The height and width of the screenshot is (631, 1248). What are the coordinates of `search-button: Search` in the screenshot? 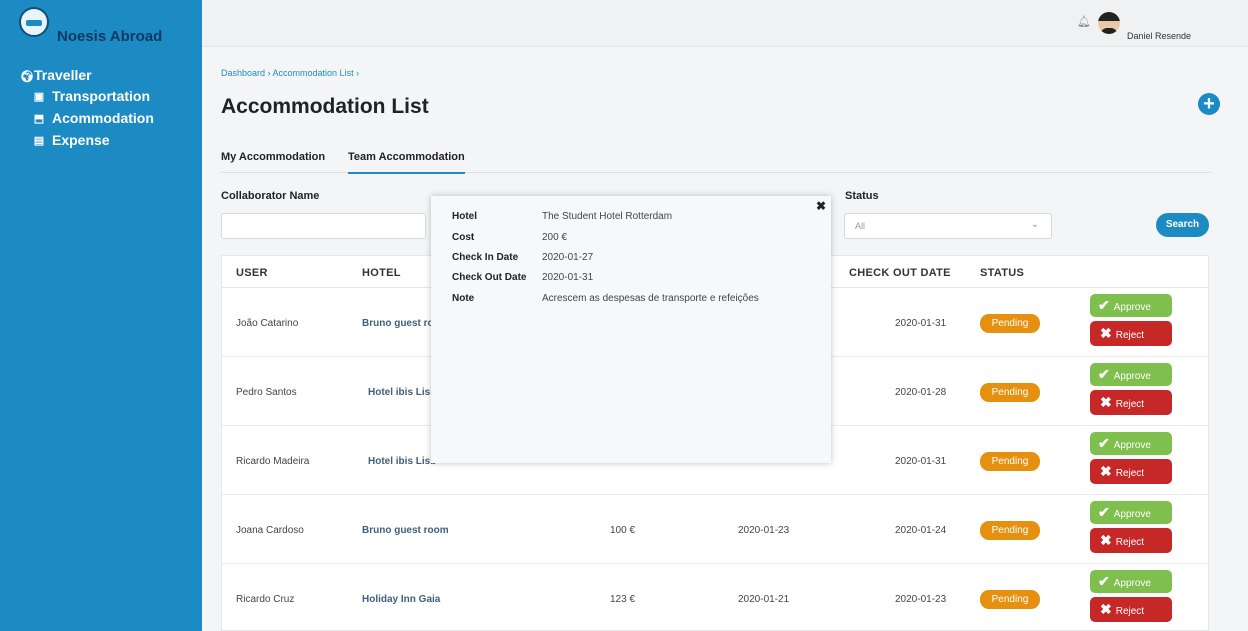 It's located at (1182, 225).